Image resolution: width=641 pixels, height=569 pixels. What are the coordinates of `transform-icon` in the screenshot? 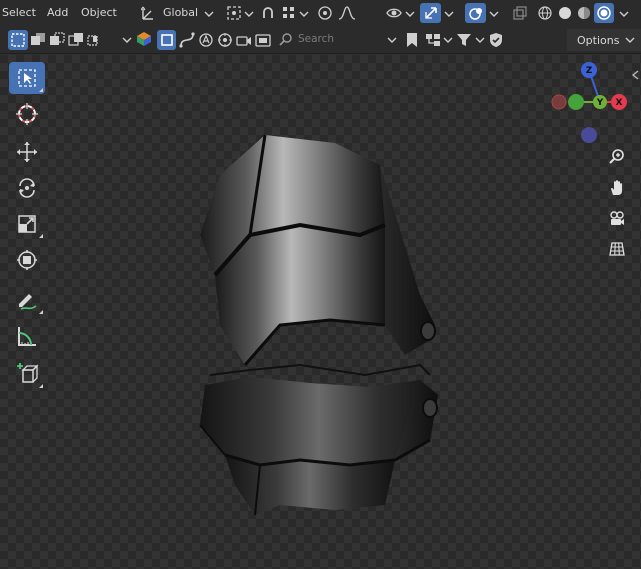 It's located at (27, 260).